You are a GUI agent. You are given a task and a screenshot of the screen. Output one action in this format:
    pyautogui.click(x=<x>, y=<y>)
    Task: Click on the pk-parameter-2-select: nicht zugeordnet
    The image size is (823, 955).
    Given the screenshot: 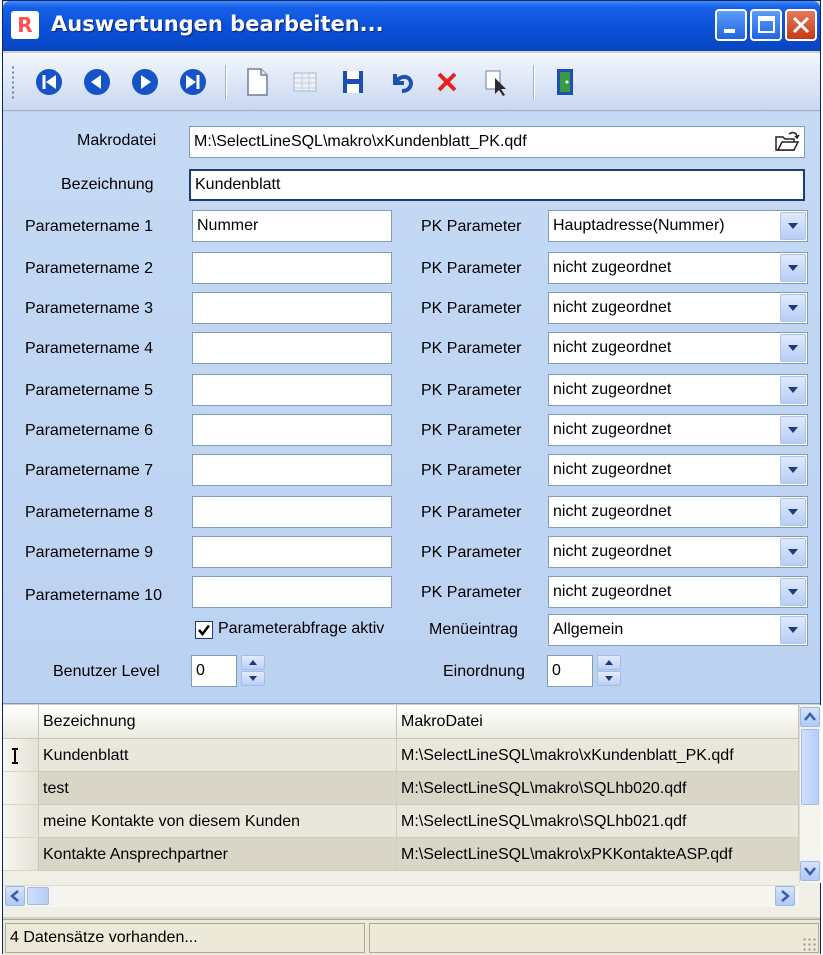 What is the action you would take?
    pyautogui.click(x=678, y=268)
    